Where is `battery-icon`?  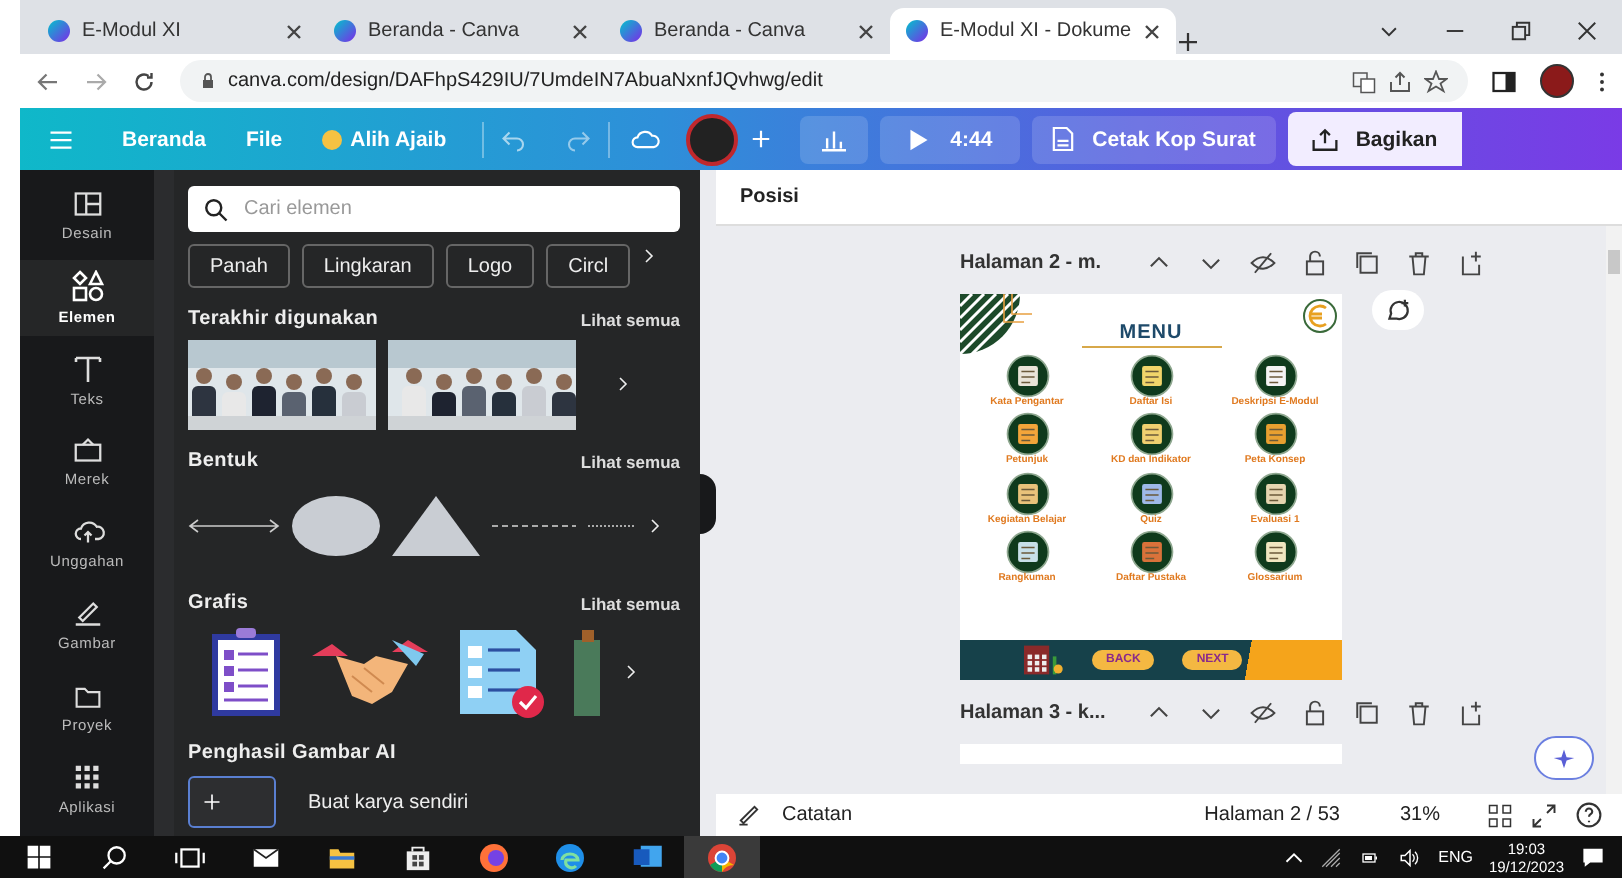
battery-icon is located at coordinates (1370, 857).